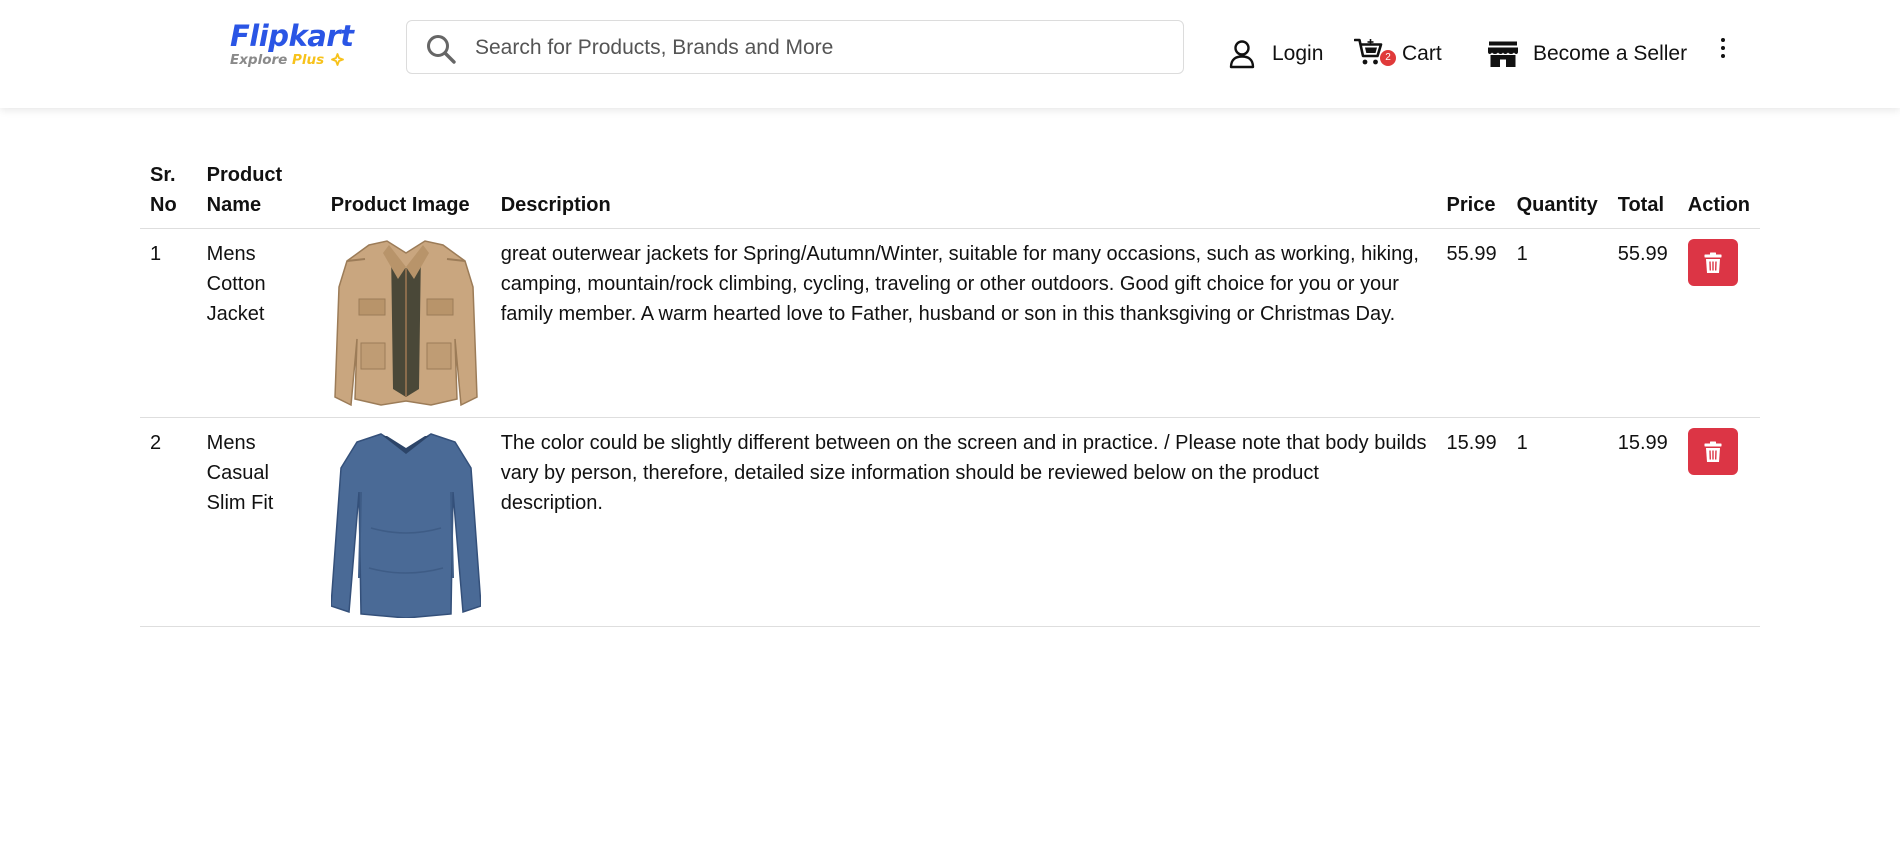 The image size is (1900, 858). Describe the element at coordinates (1388, 58) in the screenshot. I see `cart-count-badge: 2` at that location.